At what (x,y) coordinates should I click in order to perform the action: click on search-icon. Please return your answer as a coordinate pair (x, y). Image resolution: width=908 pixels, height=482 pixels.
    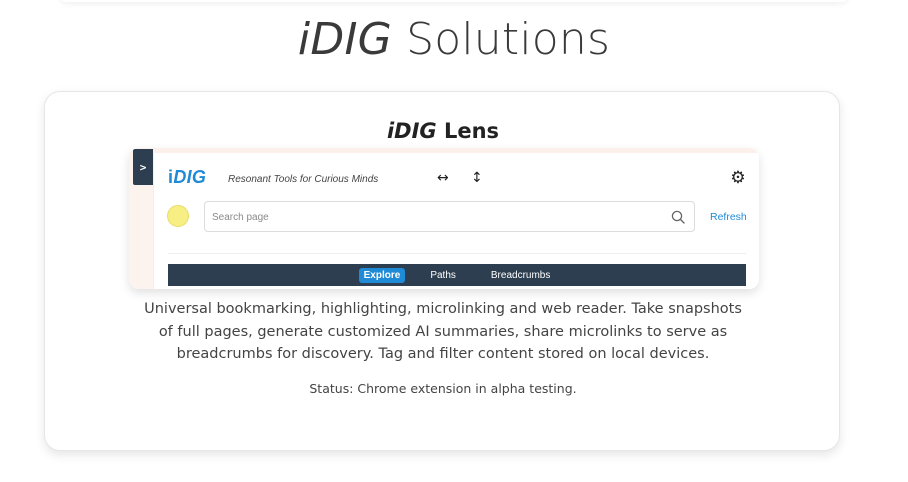
    Looking at the image, I should click on (678, 217).